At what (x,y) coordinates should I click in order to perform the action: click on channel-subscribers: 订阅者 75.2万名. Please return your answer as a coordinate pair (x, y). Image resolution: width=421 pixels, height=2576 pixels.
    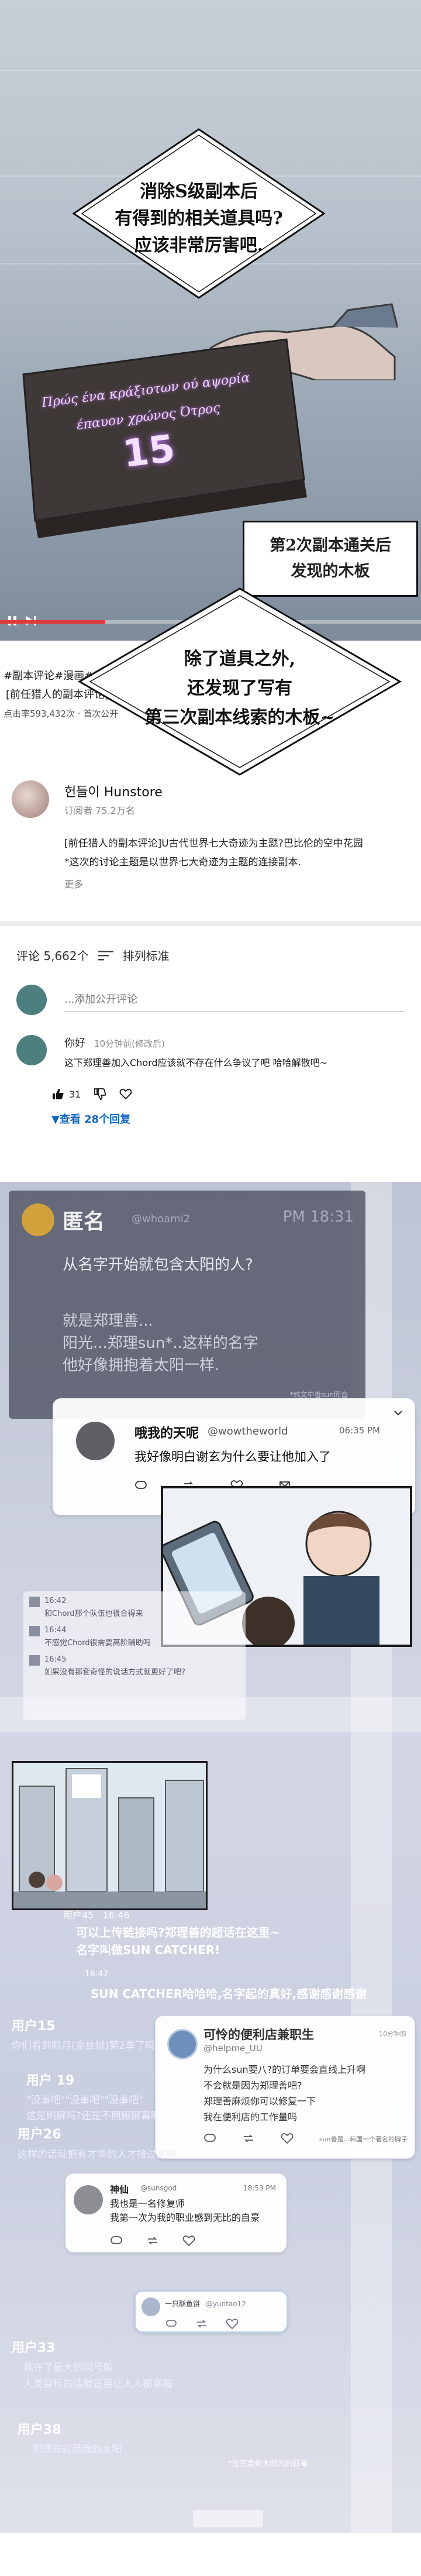
    Looking at the image, I should click on (99, 811).